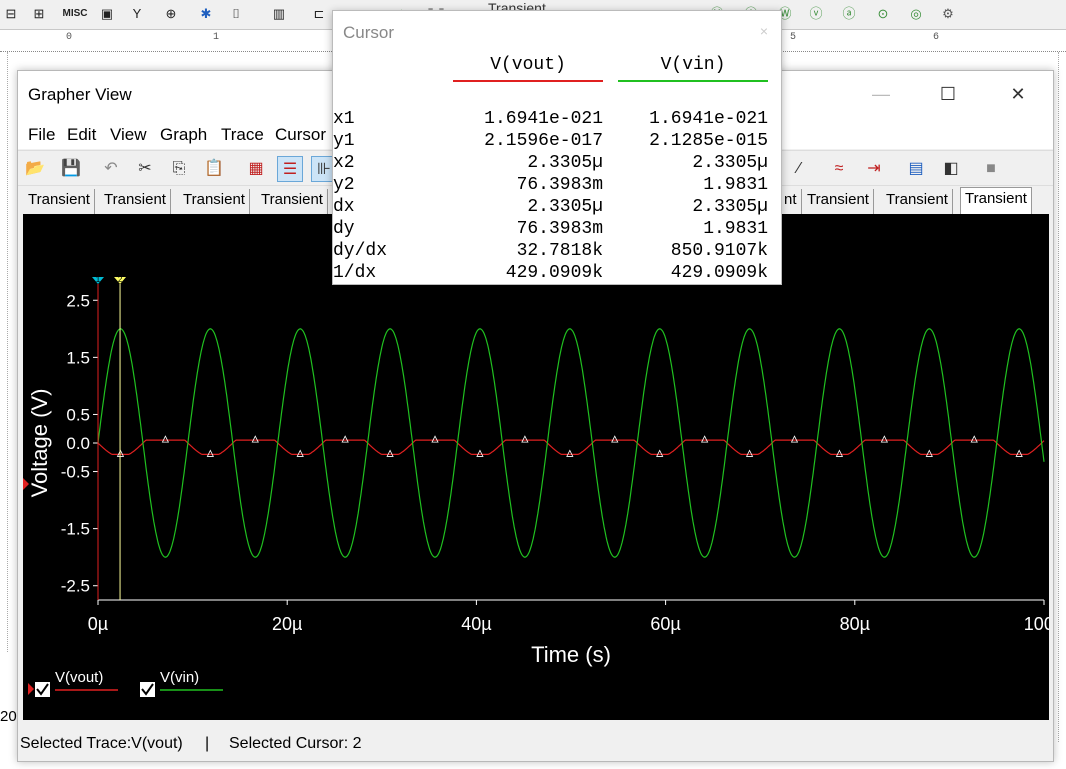 The image size is (1066, 769). Describe the element at coordinates (78, 357) in the screenshot. I see `y-tick-label: 1.5` at that location.